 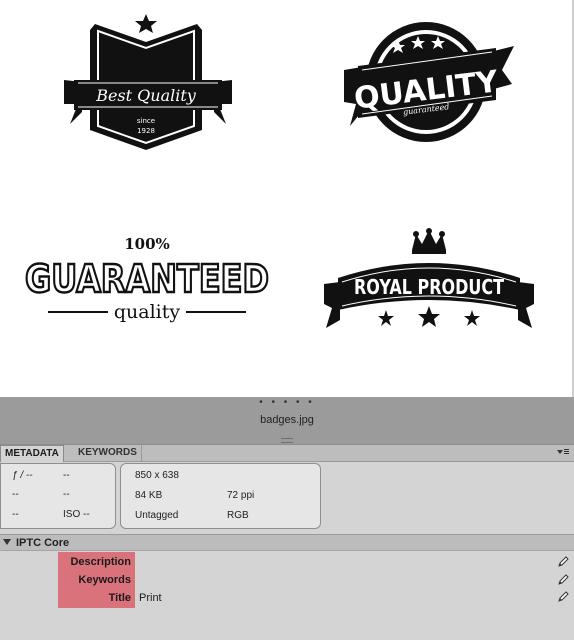 I want to click on iptc-core-title: IPTC Core, so click(x=43, y=543).